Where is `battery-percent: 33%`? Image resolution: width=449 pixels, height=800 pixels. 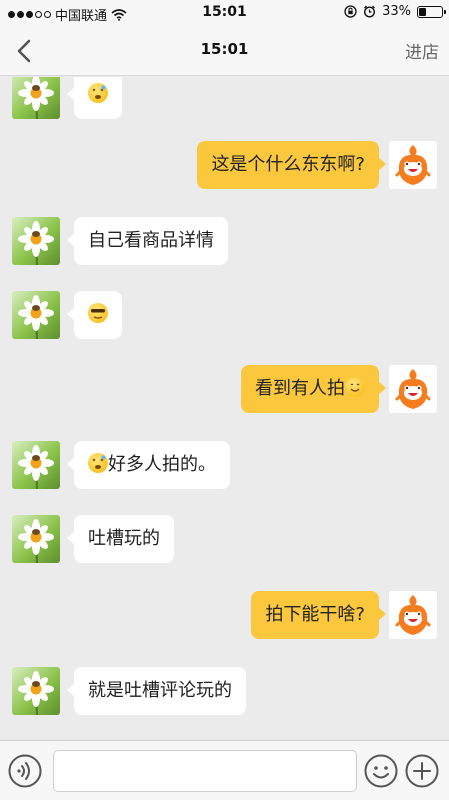
battery-percent: 33% is located at coordinates (396, 11).